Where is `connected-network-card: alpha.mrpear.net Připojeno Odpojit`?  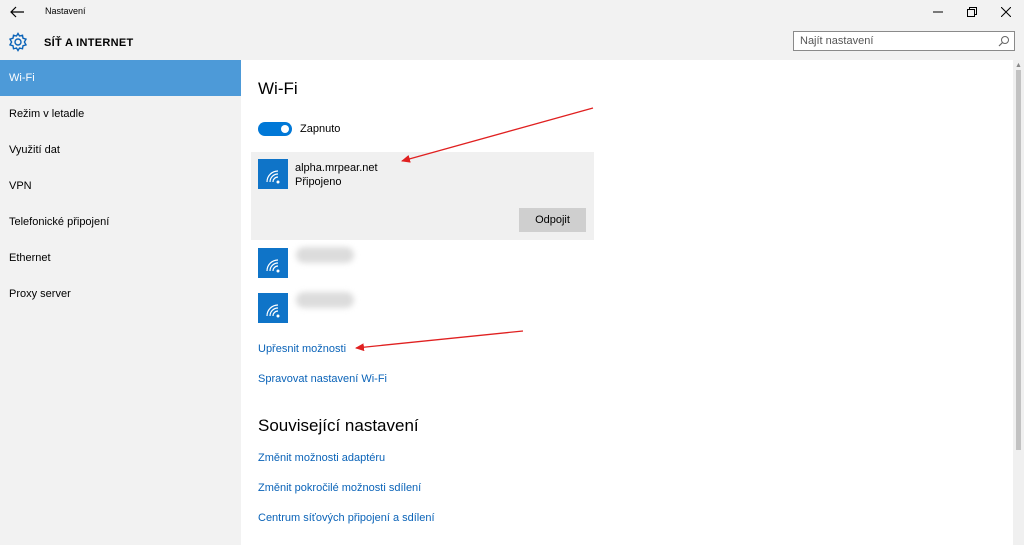
connected-network-card: alpha.mrpear.net Připojeno Odpojit is located at coordinates (422, 196).